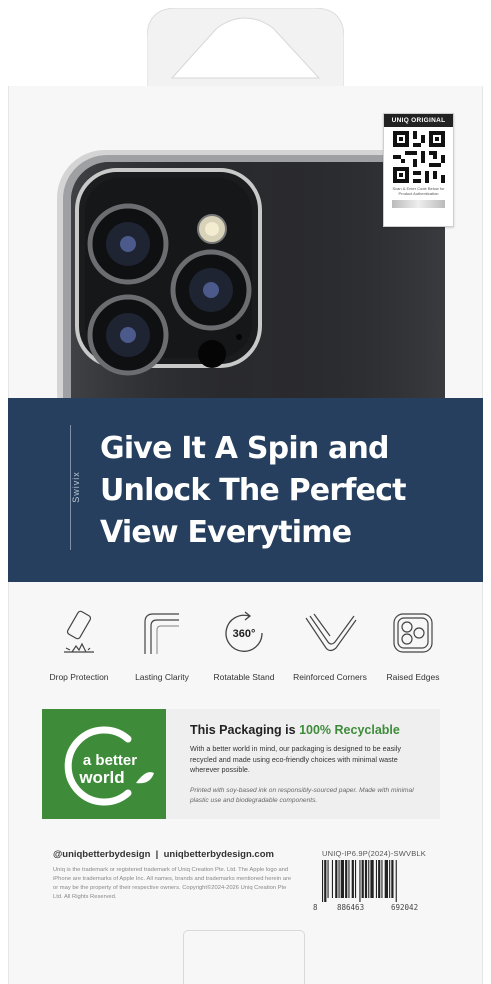 This screenshot has width=491, height=984. Describe the element at coordinates (244, 677) in the screenshot. I see `feature-label: Rotatable Stand` at that location.